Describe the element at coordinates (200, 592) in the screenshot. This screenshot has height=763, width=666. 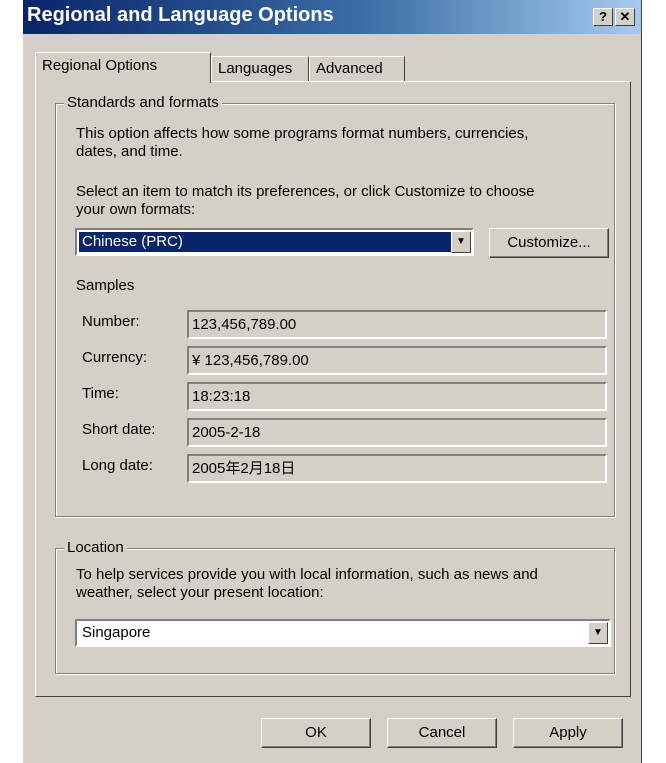
I see `location-description-line2: weather, select your present location:` at that location.